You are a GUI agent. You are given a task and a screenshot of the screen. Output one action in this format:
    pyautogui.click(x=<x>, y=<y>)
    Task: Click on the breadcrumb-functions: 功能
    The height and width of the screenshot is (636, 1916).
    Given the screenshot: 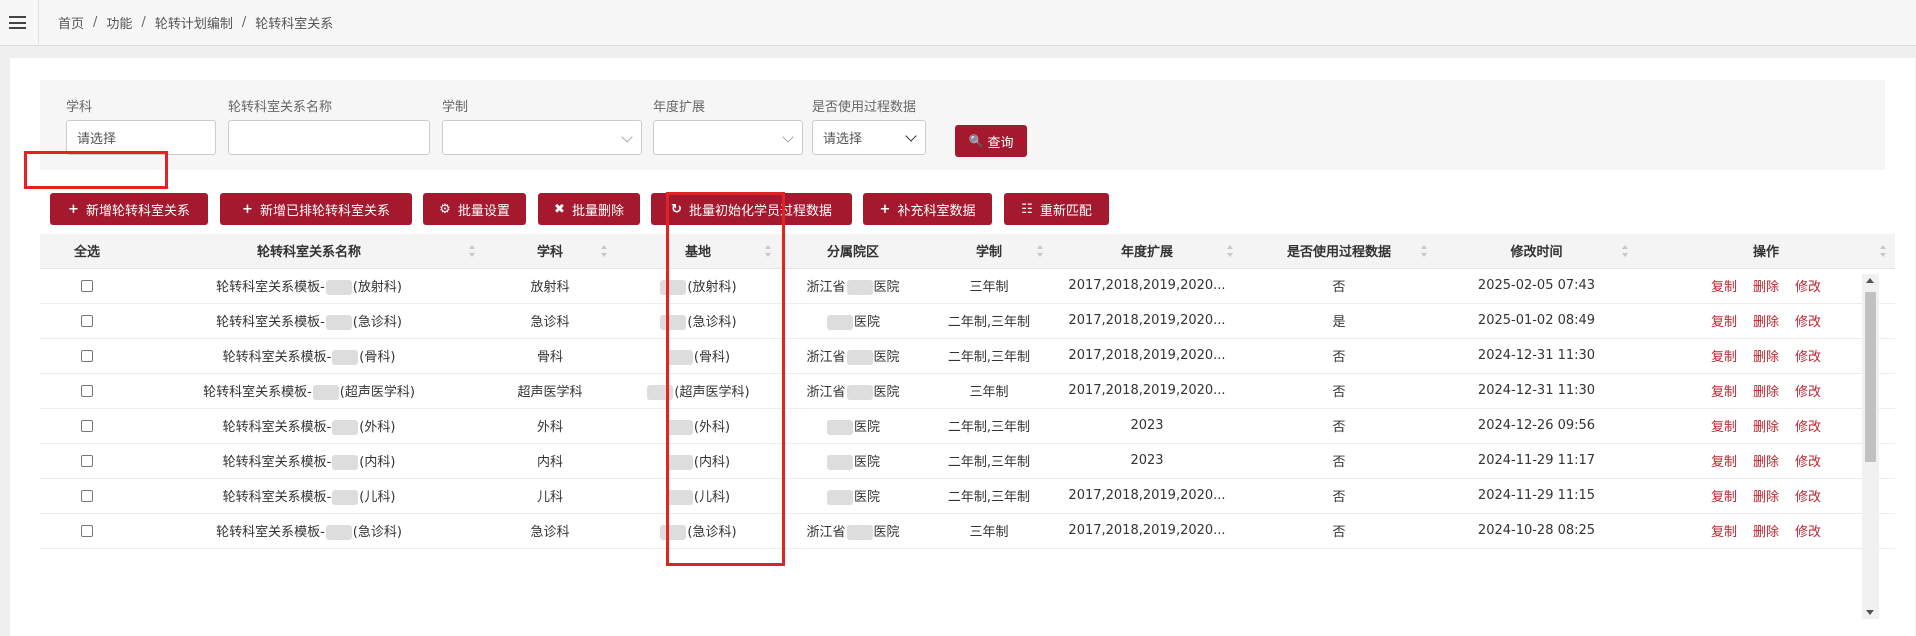 What is the action you would take?
    pyautogui.click(x=119, y=22)
    